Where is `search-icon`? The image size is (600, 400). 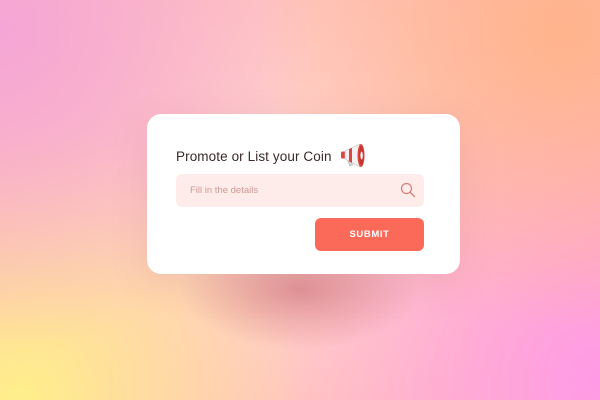 search-icon is located at coordinates (408, 190).